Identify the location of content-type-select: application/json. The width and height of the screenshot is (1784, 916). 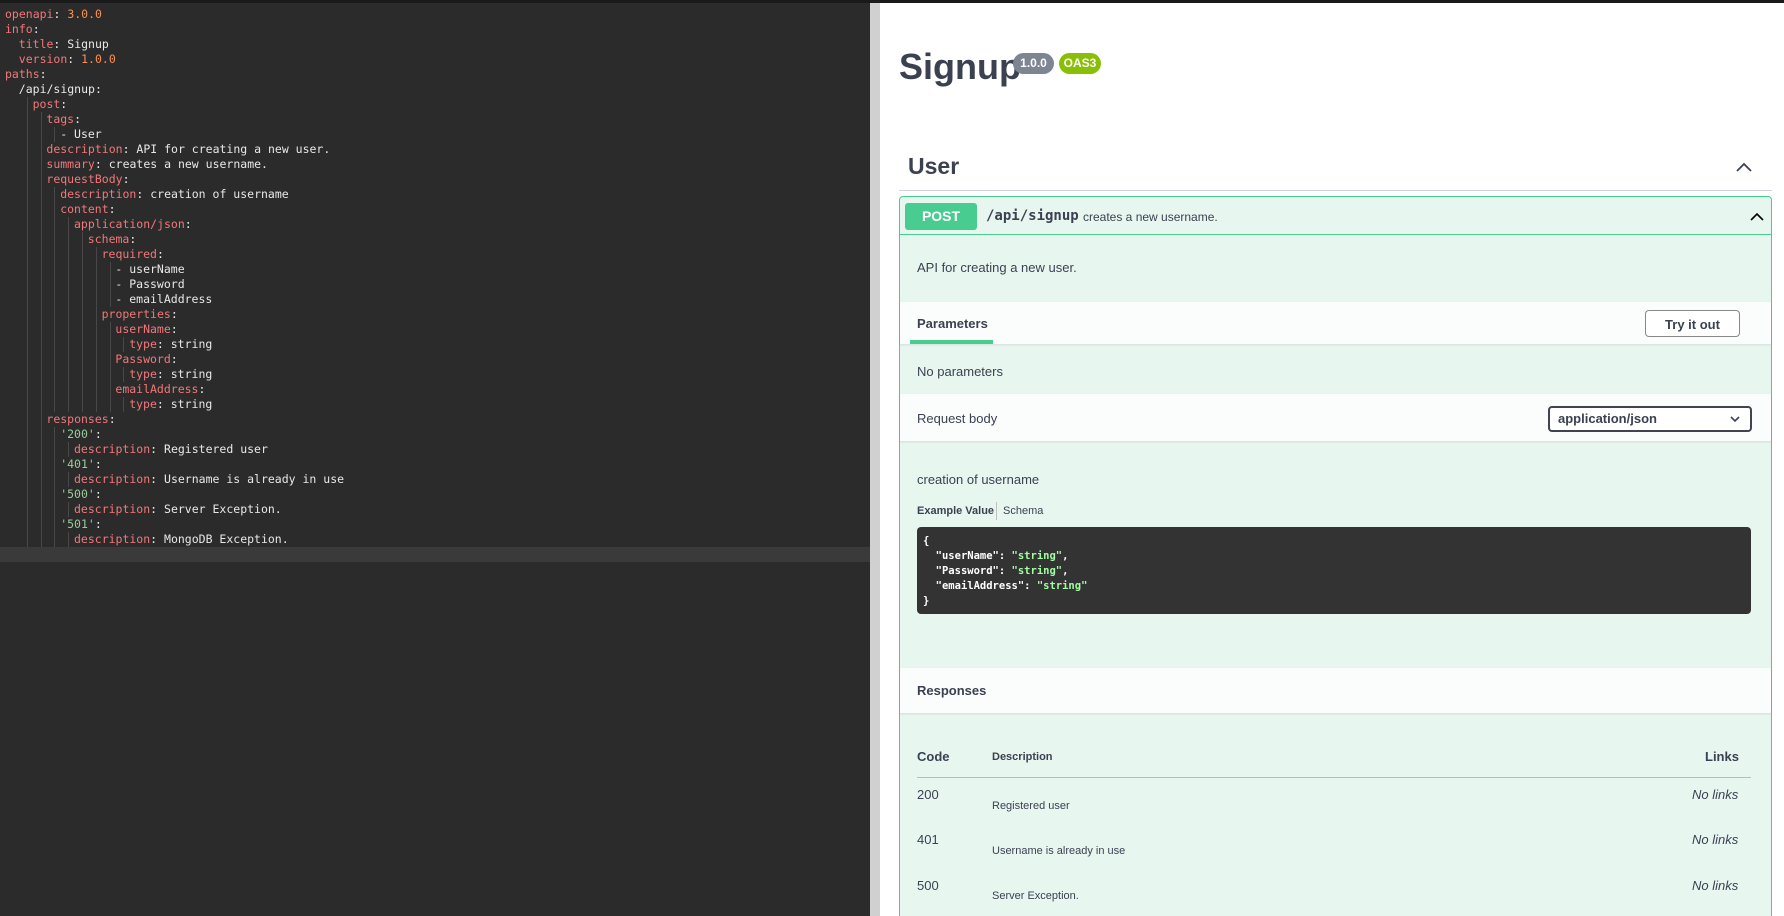
(1650, 419).